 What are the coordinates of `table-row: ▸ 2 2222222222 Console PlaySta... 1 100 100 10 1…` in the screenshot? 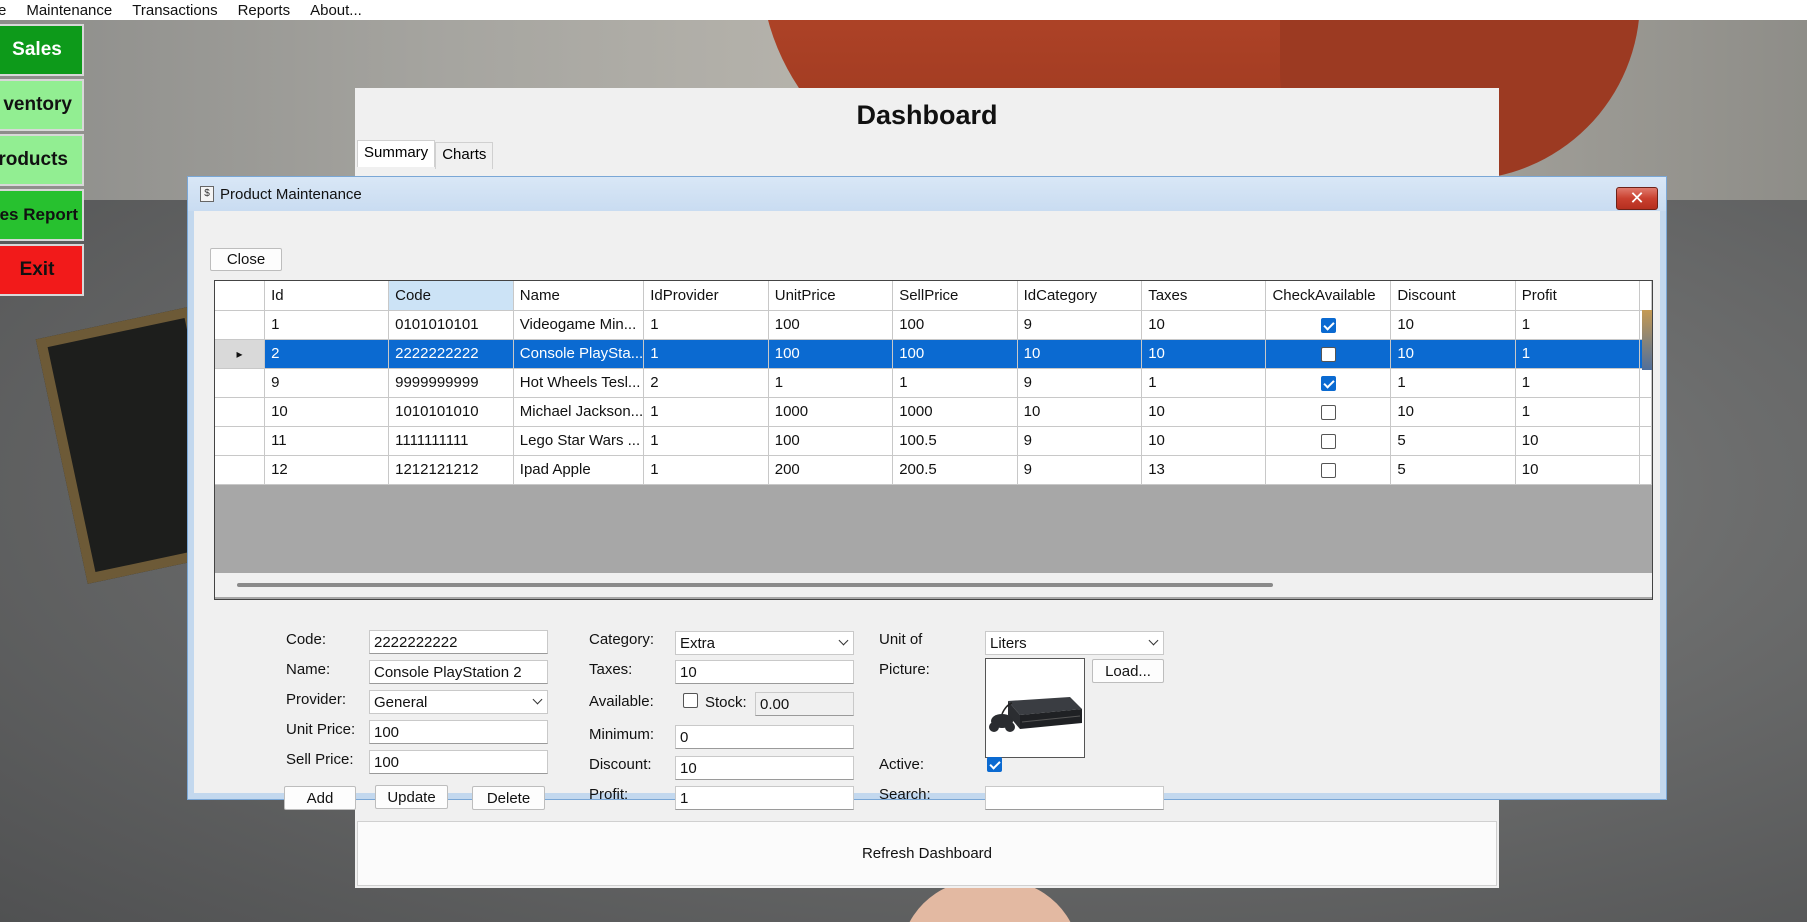 It's located at (933, 354).